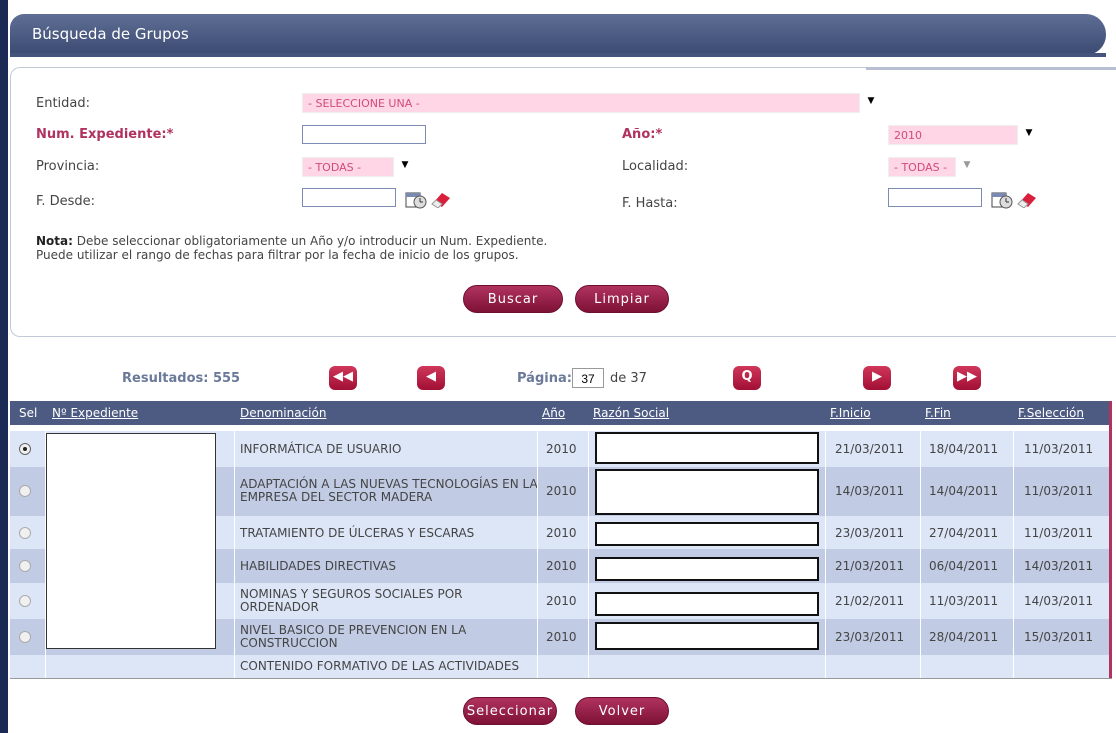 This screenshot has height=733, width=1116. What do you see at coordinates (935, 197) in the screenshot?
I see `fecha-hasta-input` at bounding box center [935, 197].